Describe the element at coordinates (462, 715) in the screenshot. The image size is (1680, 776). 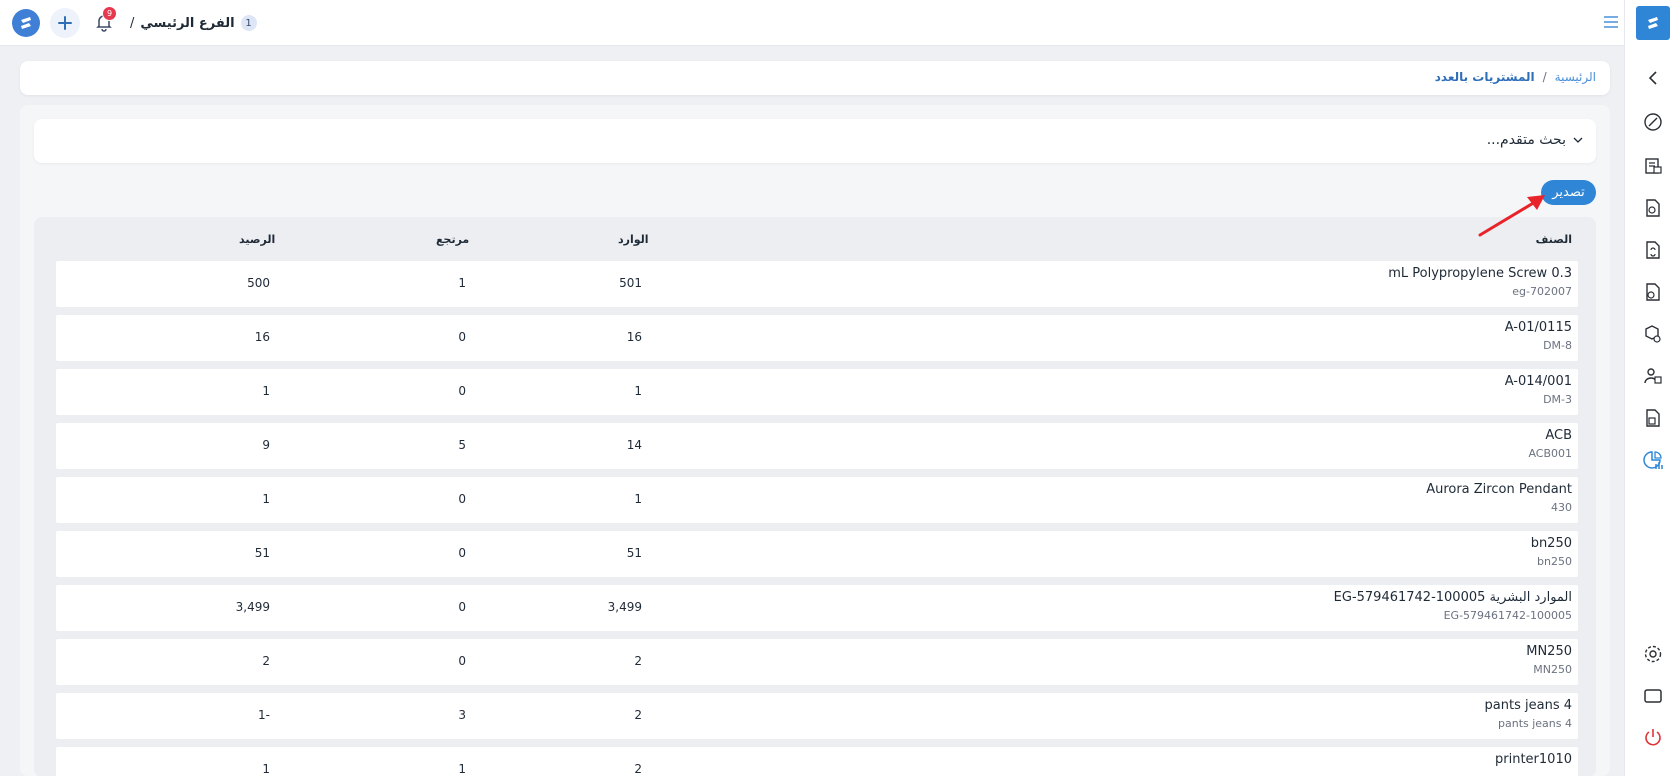
I see `returned-value: 3` at that location.